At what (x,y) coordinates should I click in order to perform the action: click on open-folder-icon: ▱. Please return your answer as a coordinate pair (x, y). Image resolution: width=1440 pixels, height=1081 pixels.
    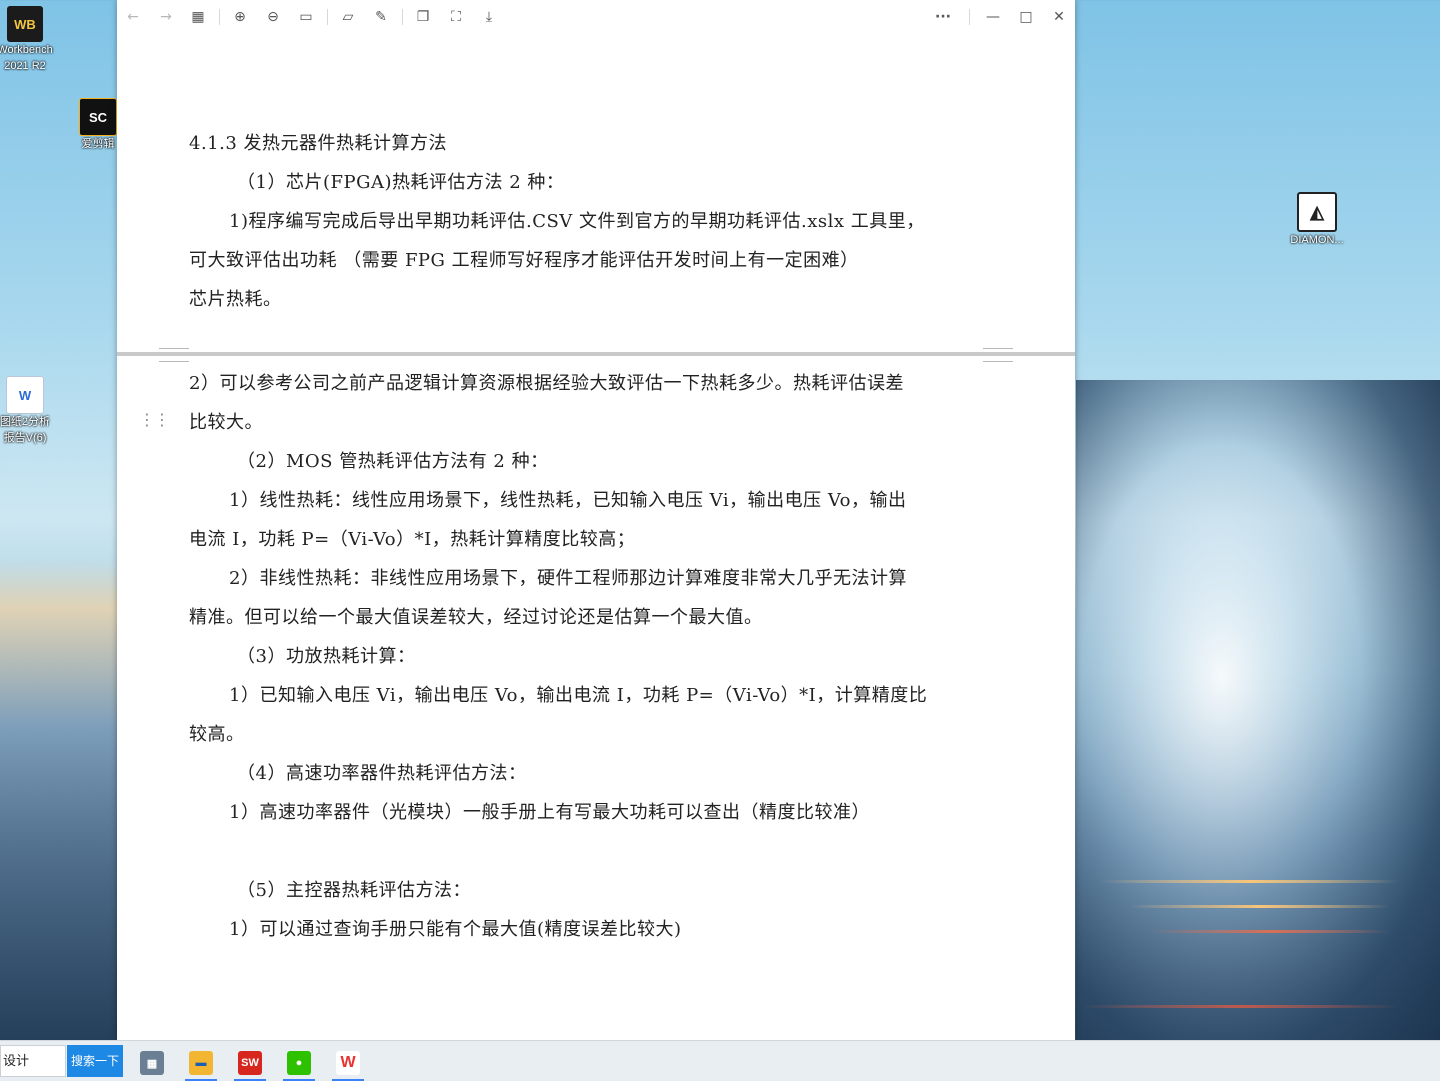
    Looking at the image, I should click on (348, 17).